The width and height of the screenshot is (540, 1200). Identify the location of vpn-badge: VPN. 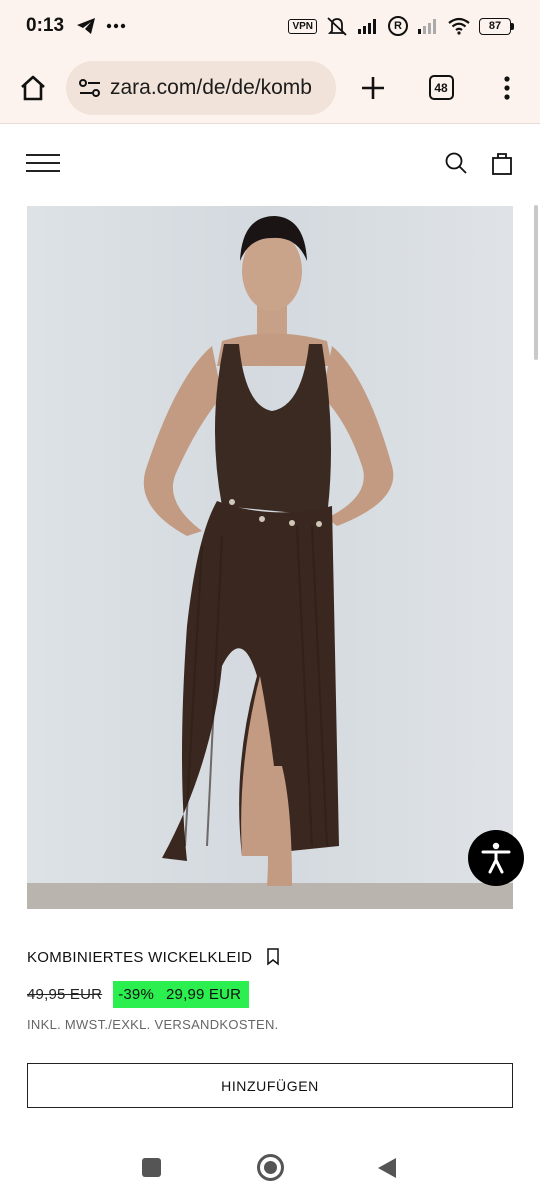
(302, 26).